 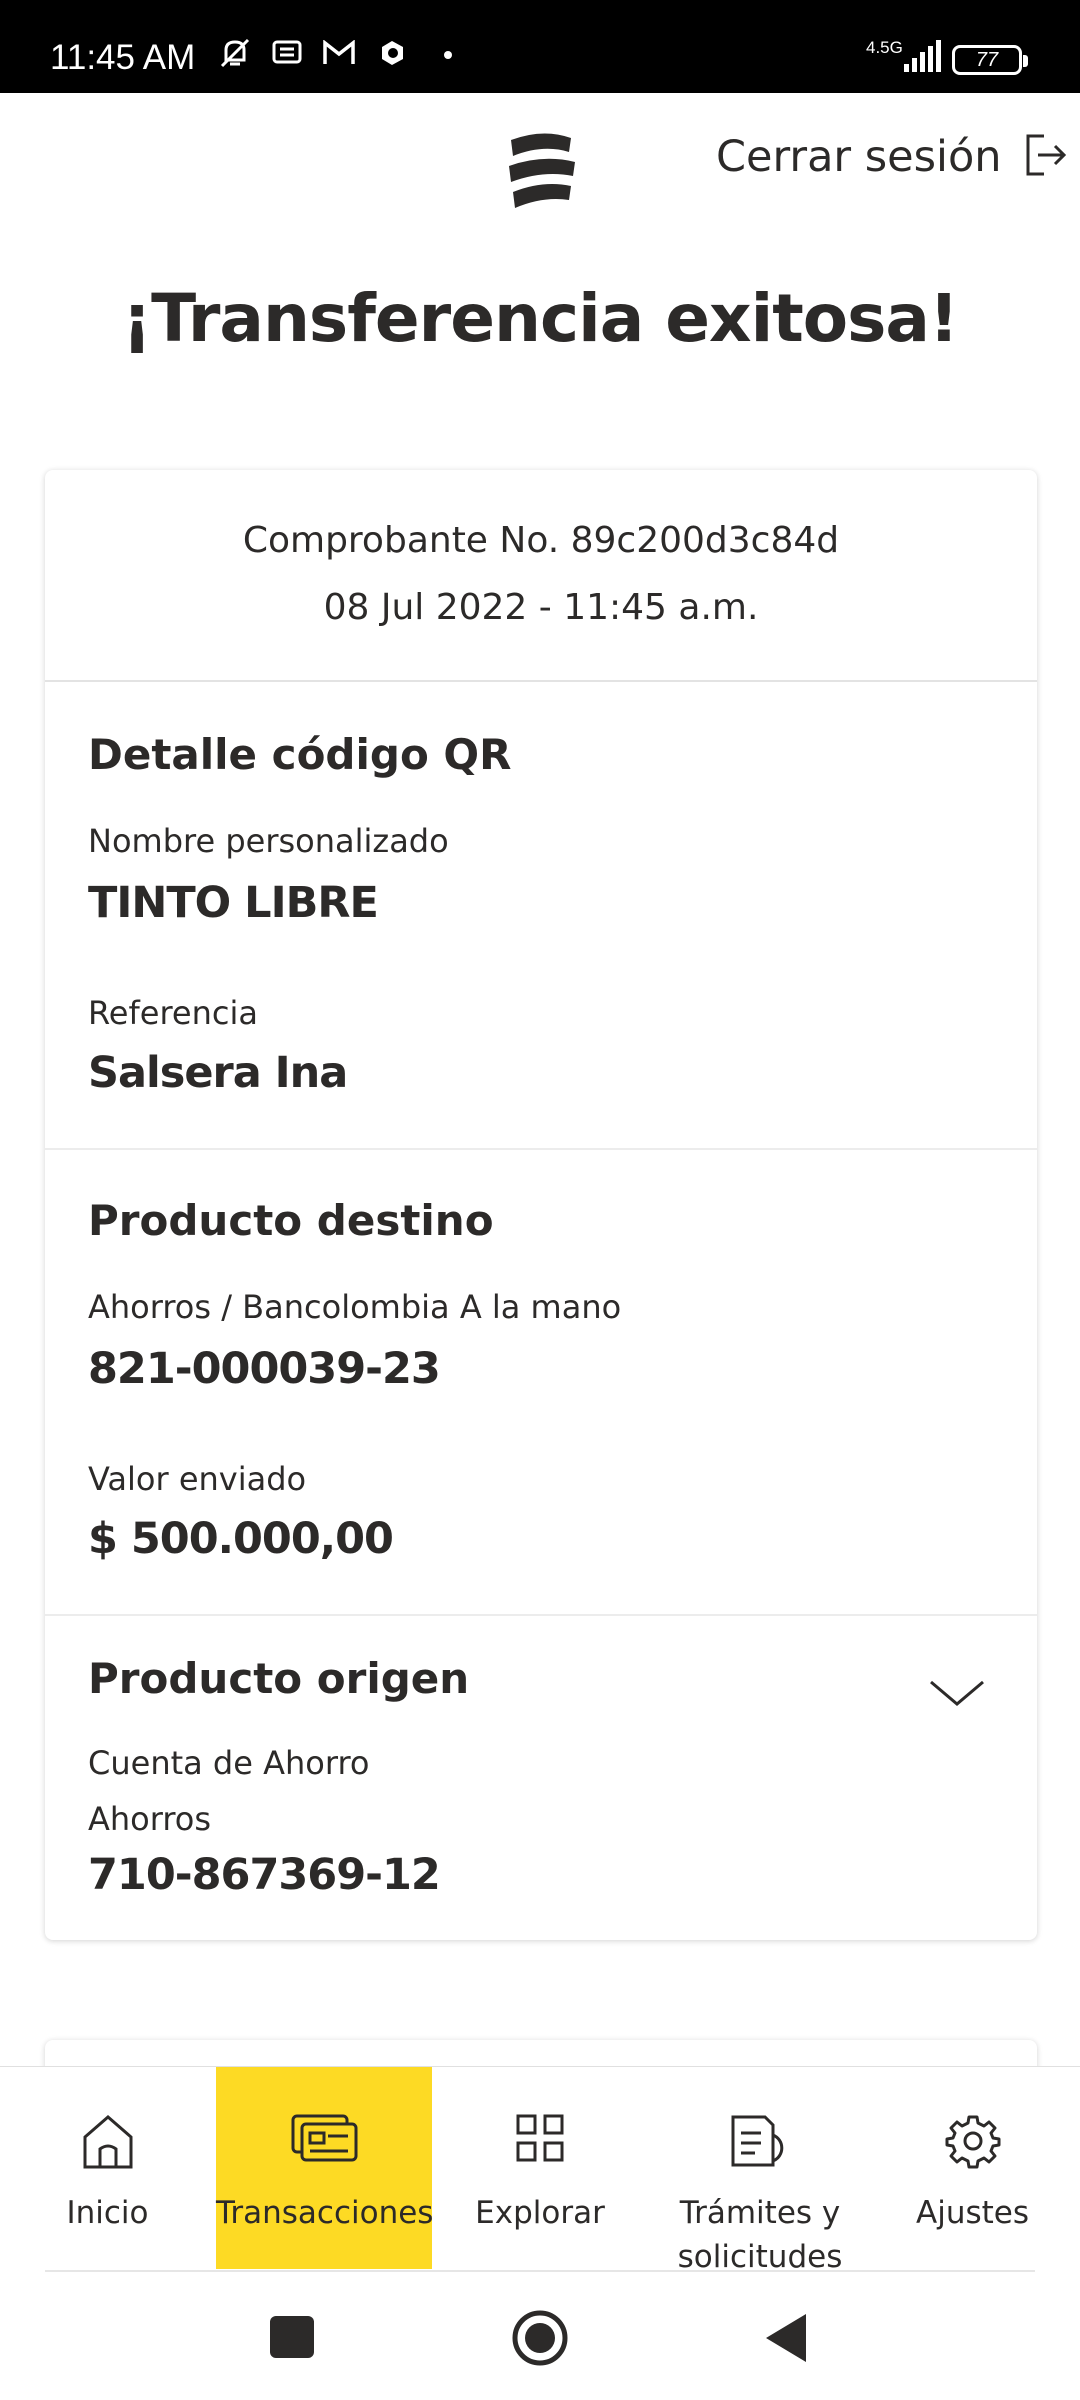 I want to click on nav-label-explorar: Explorar, so click(x=540, y=2213).